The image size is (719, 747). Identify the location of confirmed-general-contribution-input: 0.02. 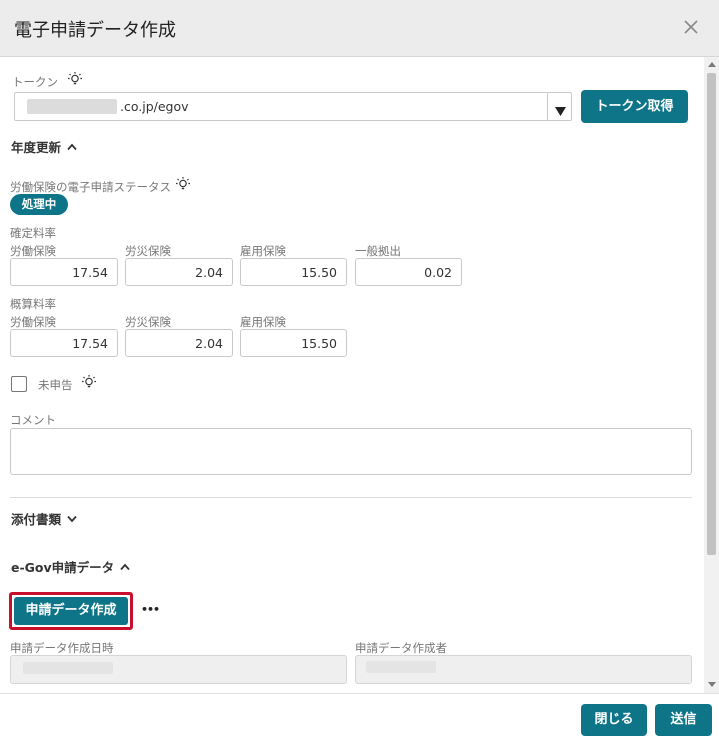
(408, 272).